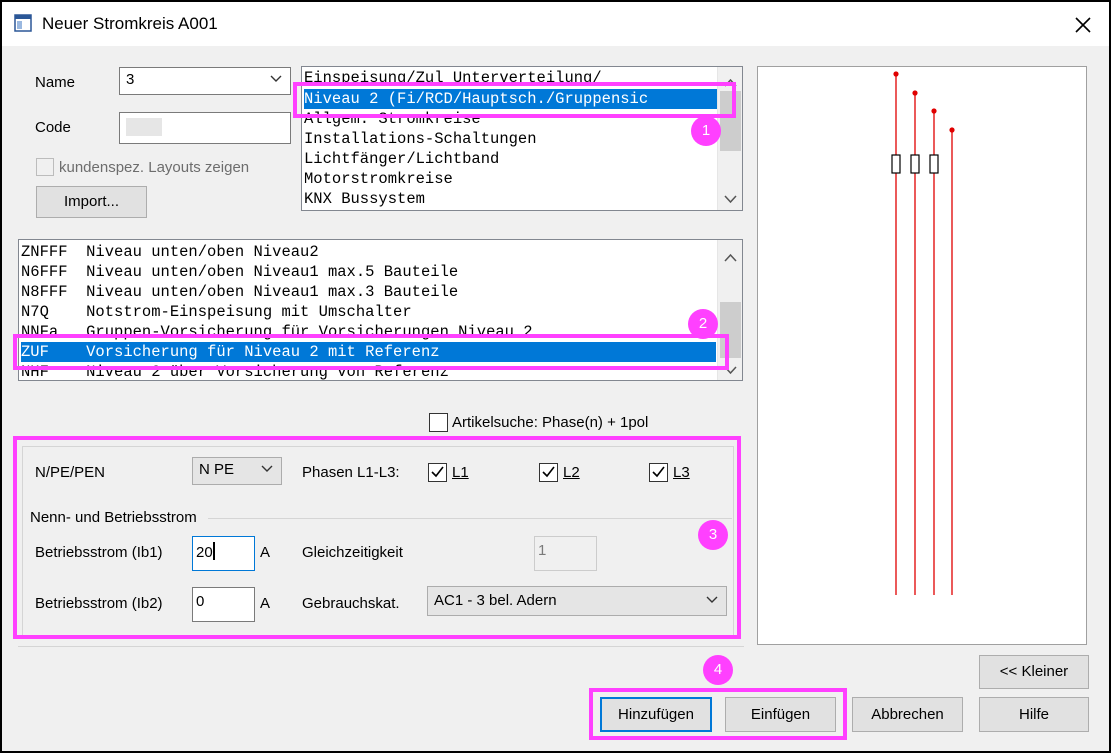 The width and height of the screenshot is (1111, 753). What do you see at coordinates (144, 127) in the screenshot?
I see `code-value-placeholder` at bounding box center [144, 127].